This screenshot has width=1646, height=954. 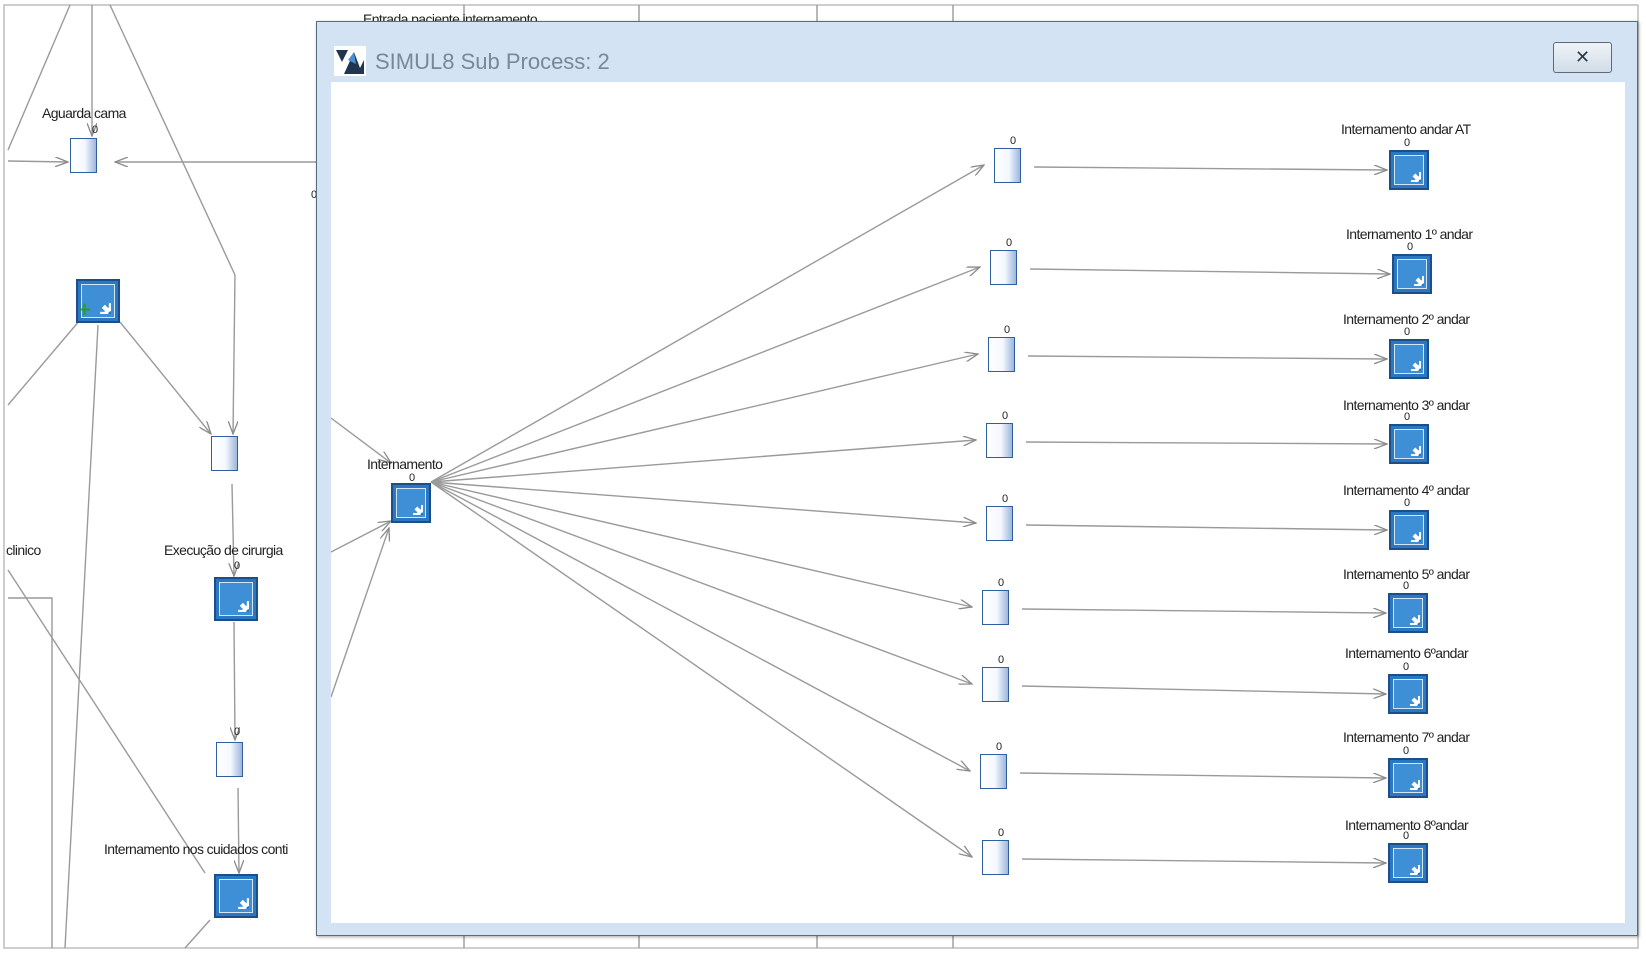 What do you see at coordinates (229, 759) in the screenshot?
I see `bg-queue-lower` at bounding box center [229, 759].